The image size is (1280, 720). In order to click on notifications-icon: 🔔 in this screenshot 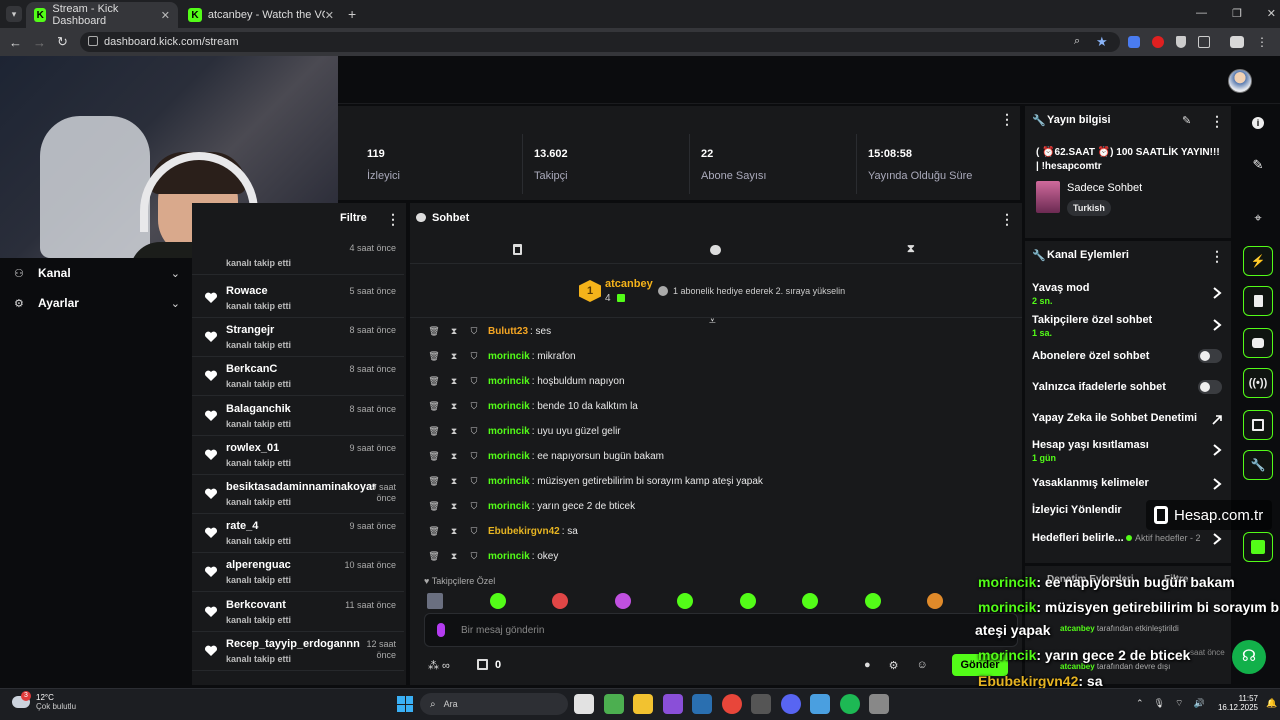, I will do `click(1271, 703)`.